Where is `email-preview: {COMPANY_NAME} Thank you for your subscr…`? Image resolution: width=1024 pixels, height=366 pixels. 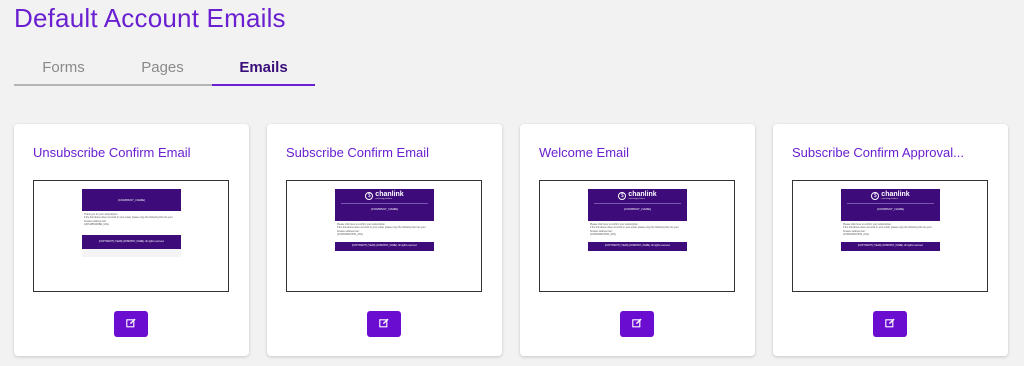
email-preview: {COMPANY_NAME} Thank you for your subscr… is located at coordinates (131, 236).